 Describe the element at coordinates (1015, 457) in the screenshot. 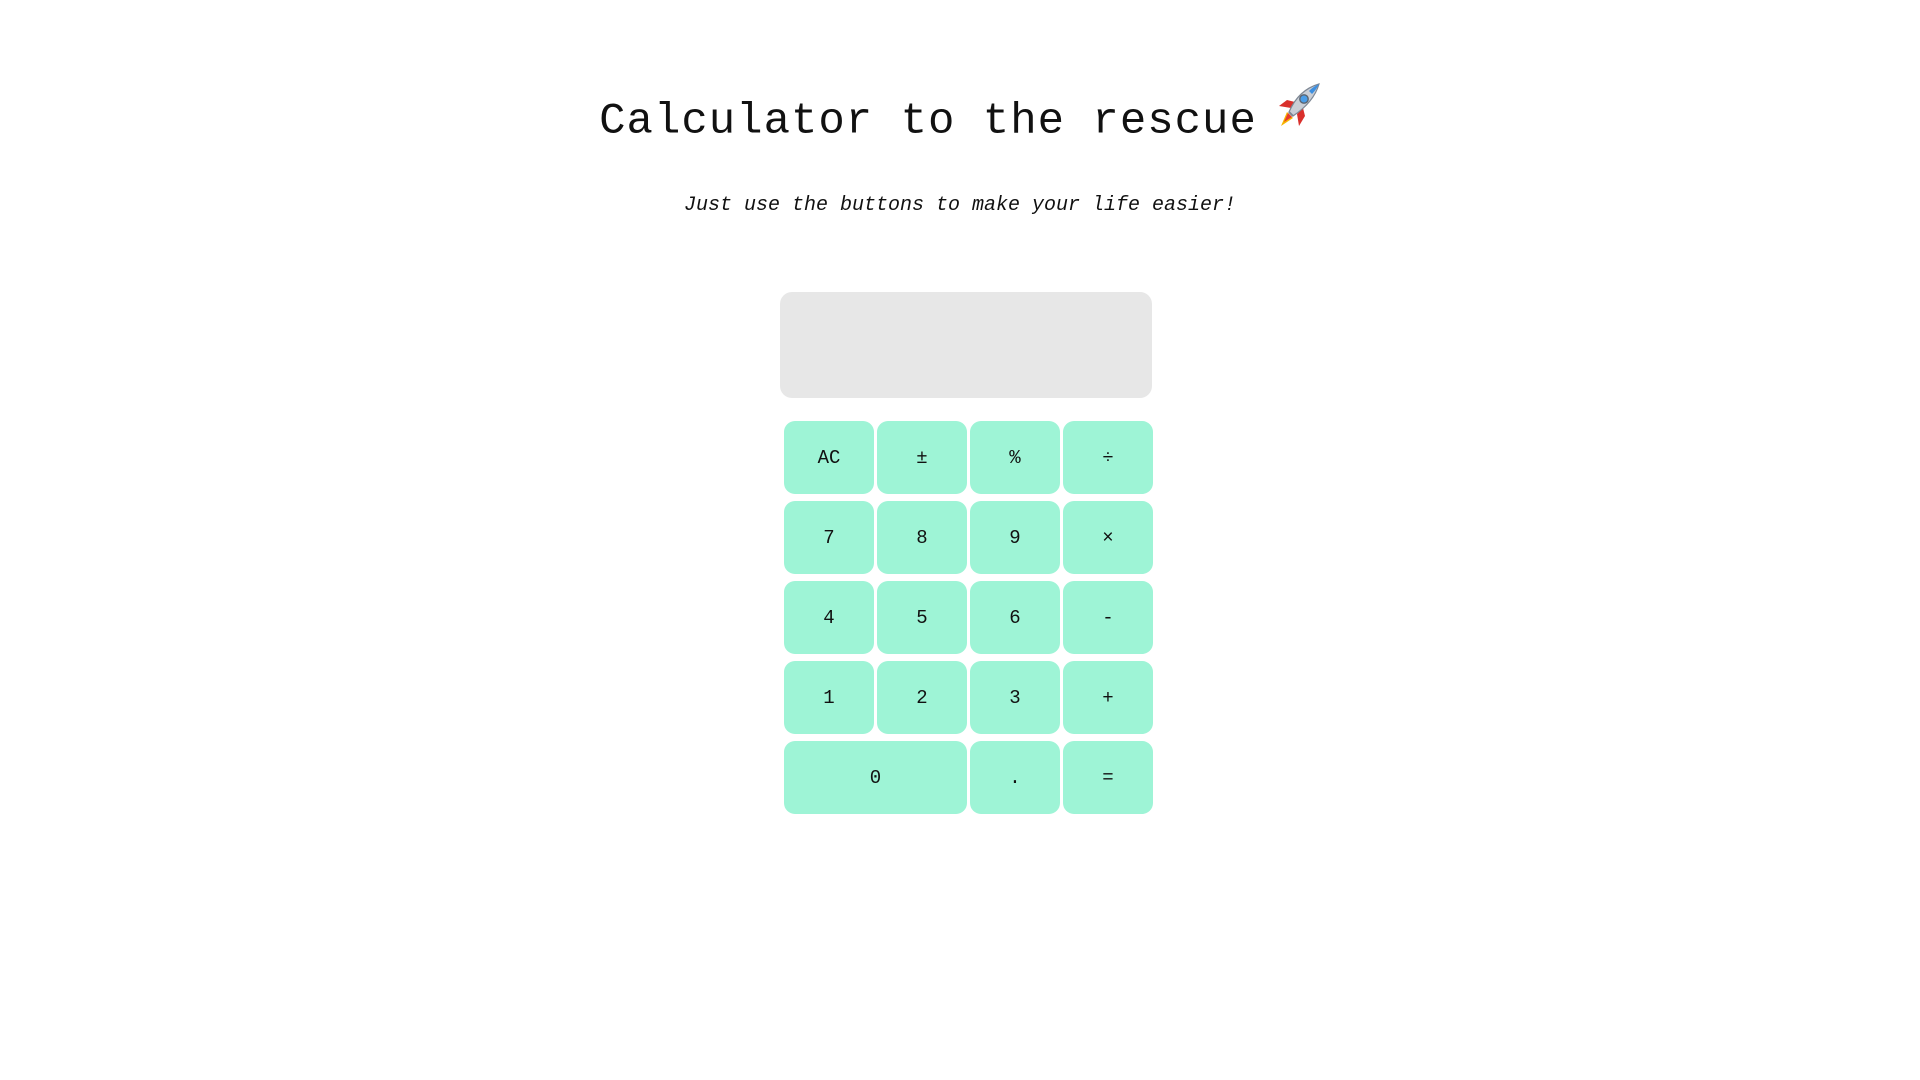

I see `percent-button: %` at that location.